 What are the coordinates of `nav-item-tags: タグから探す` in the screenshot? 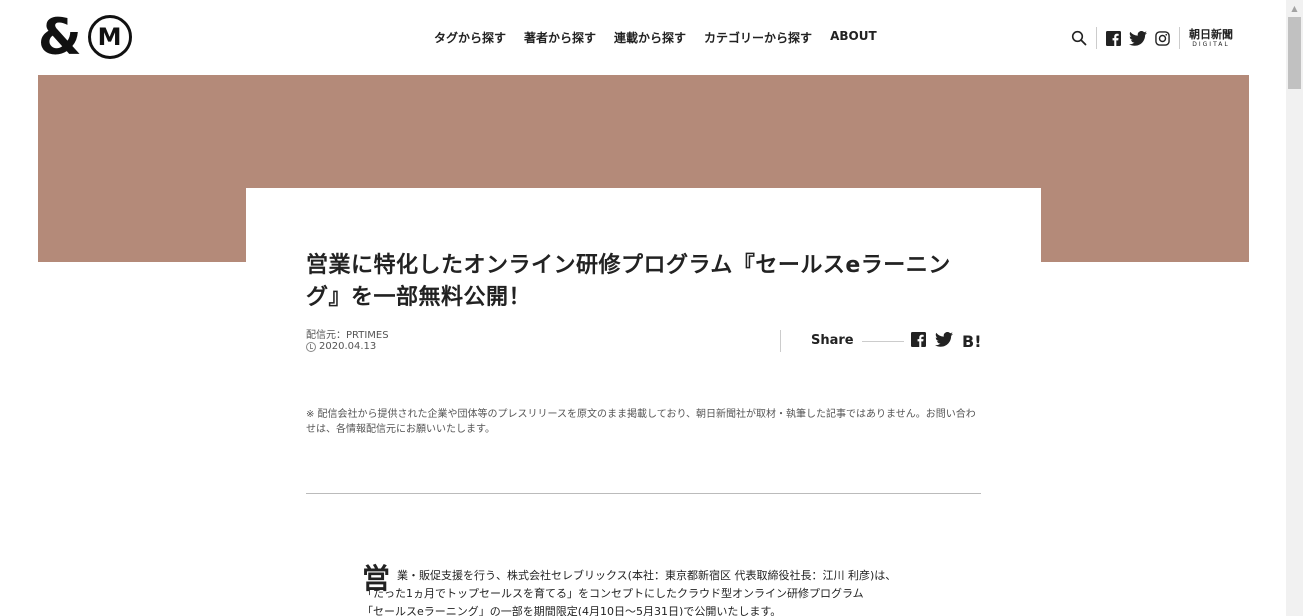 It's located at (470, 37).